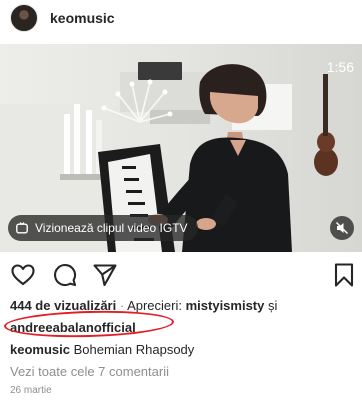 This screenshot has height=400, width=362. I want to click on caption-username: keomusic, so click(40, 349).